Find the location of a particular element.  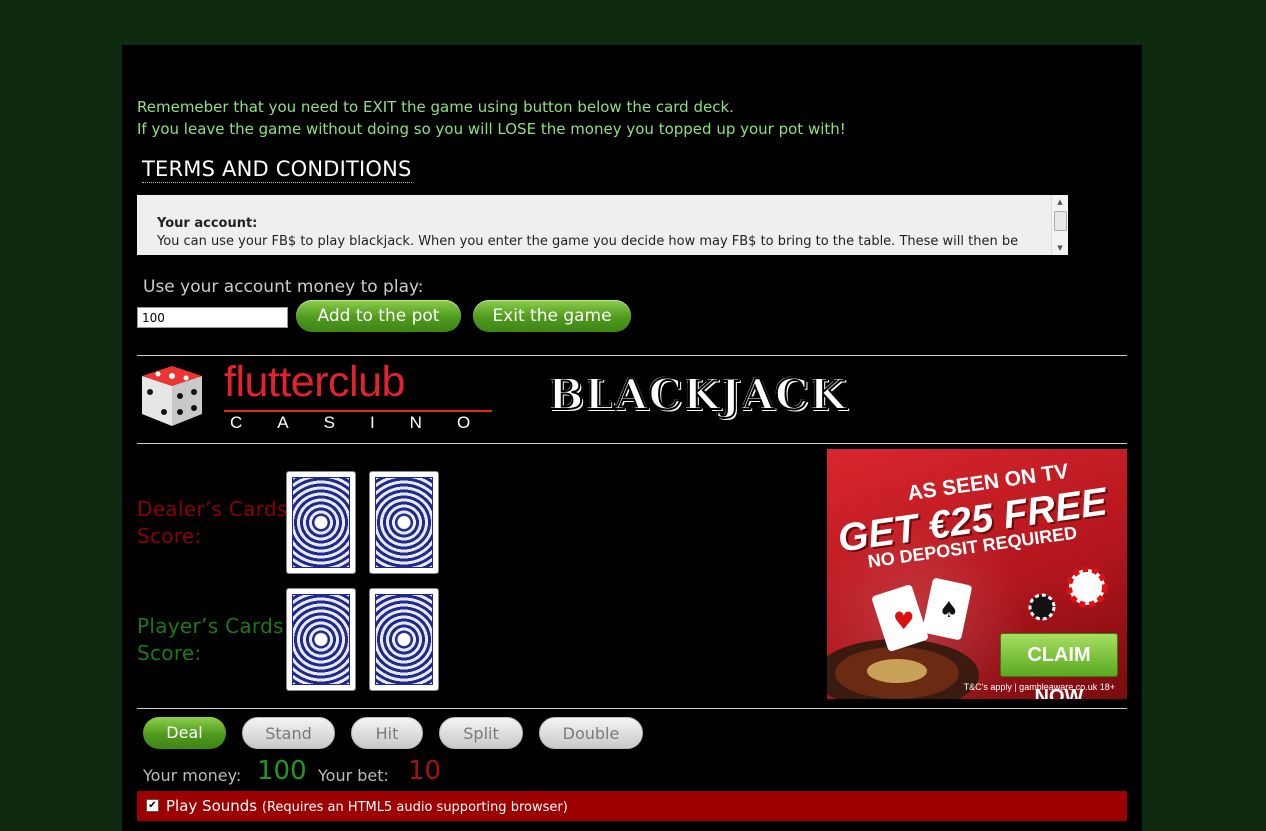

pot-label: Use your account money to play: is located at coordinates (283, 287).